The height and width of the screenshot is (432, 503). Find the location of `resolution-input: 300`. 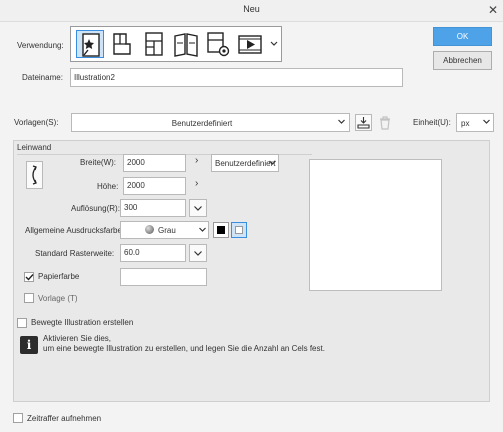

resolution-input: 300 is located at coordinates (153, 208).